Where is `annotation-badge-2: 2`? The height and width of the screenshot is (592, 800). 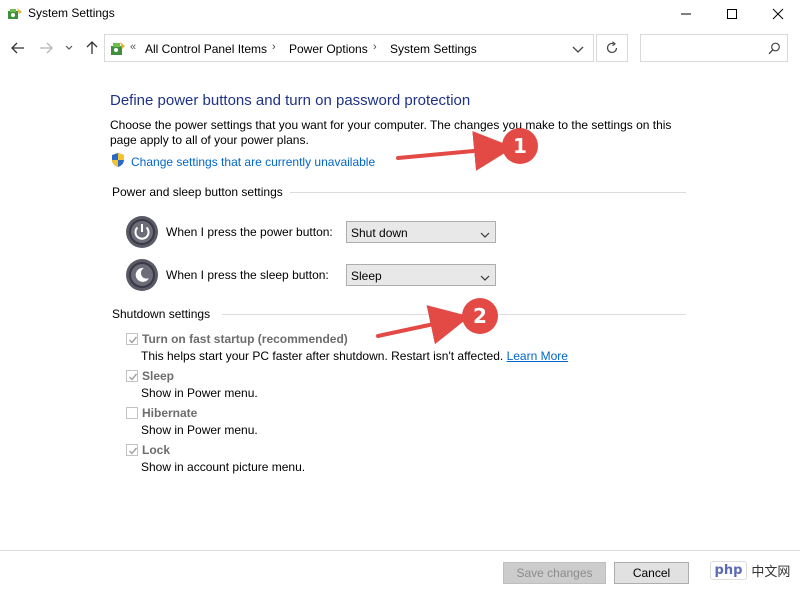
annotation-badge-2: 2 is located at coordinates (480, 316).